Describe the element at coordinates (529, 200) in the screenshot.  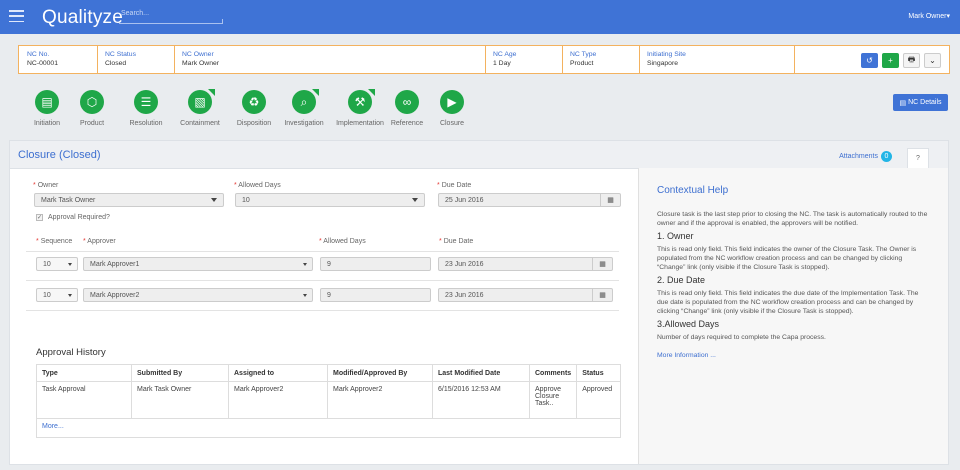
I see `due-date-field: 25 Jun 2016 ▦` at that location.